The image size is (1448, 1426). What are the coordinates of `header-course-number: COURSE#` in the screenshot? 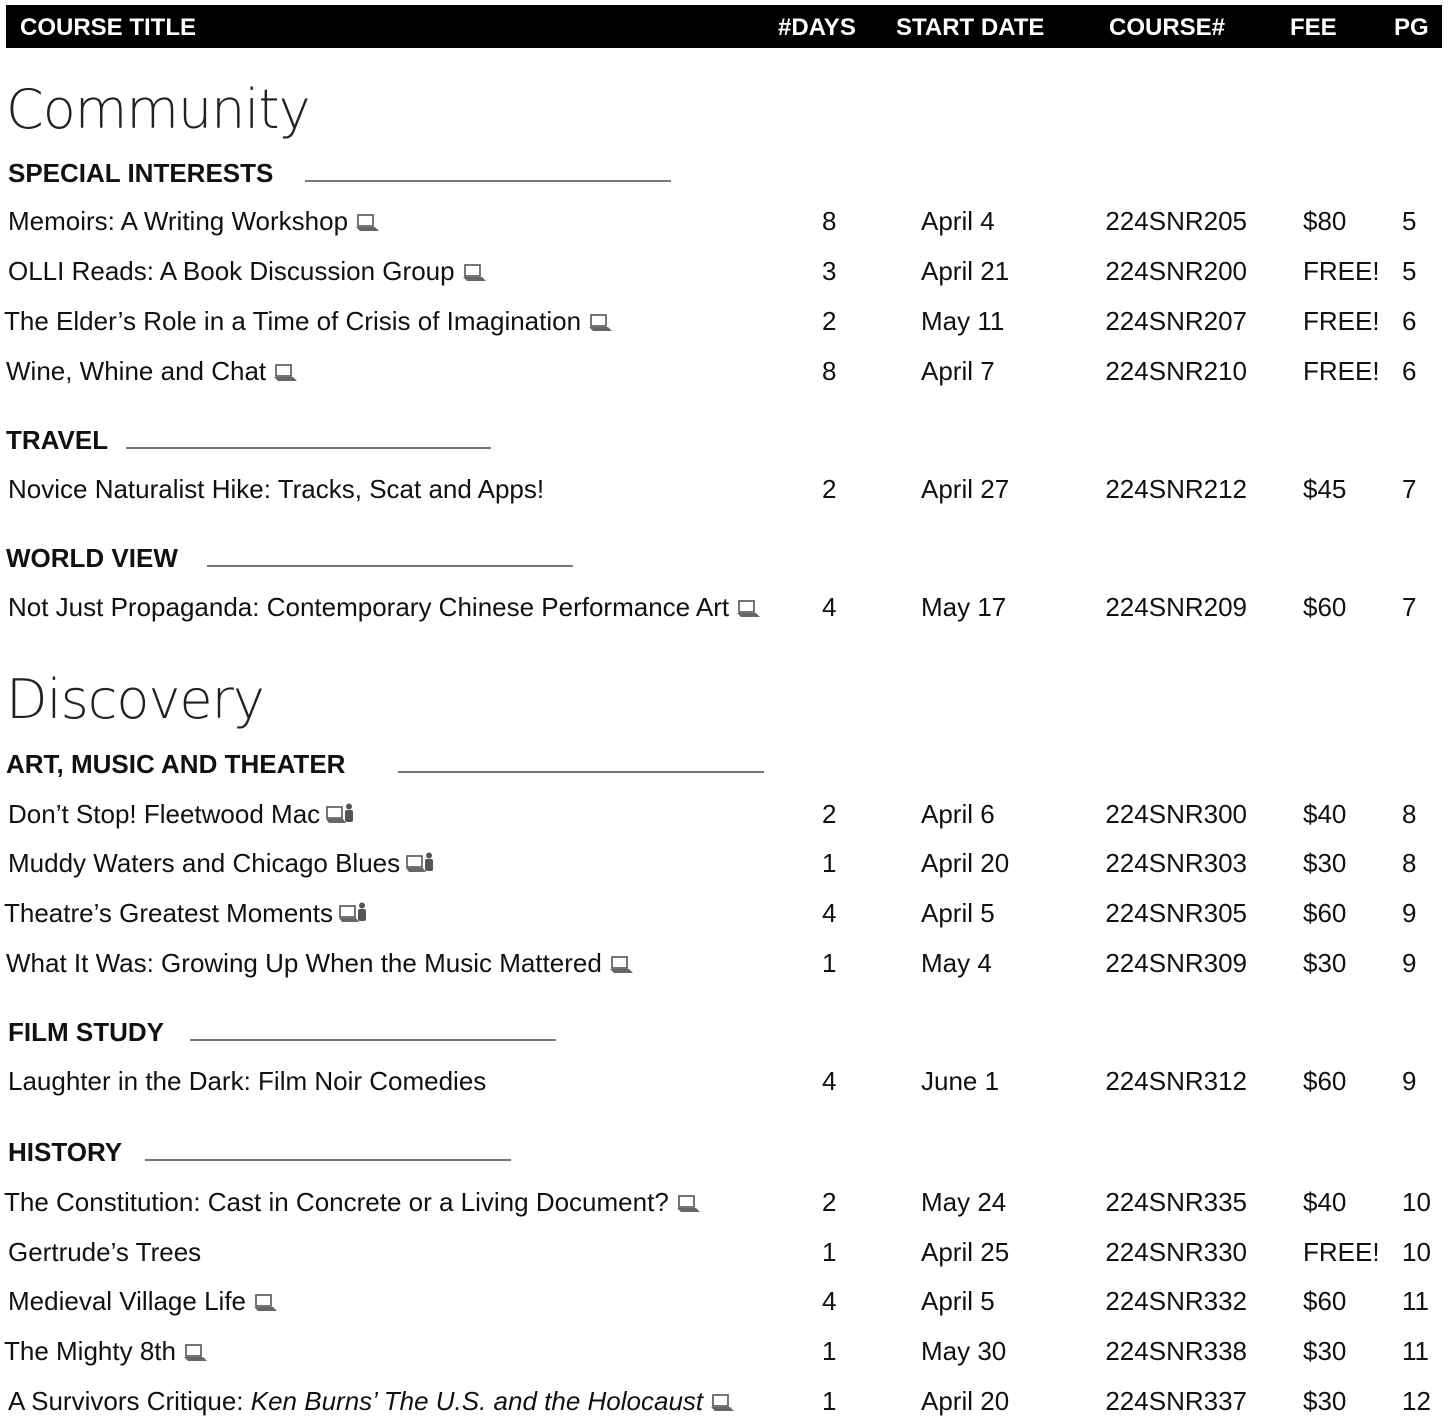 It's located at (1167, 27).